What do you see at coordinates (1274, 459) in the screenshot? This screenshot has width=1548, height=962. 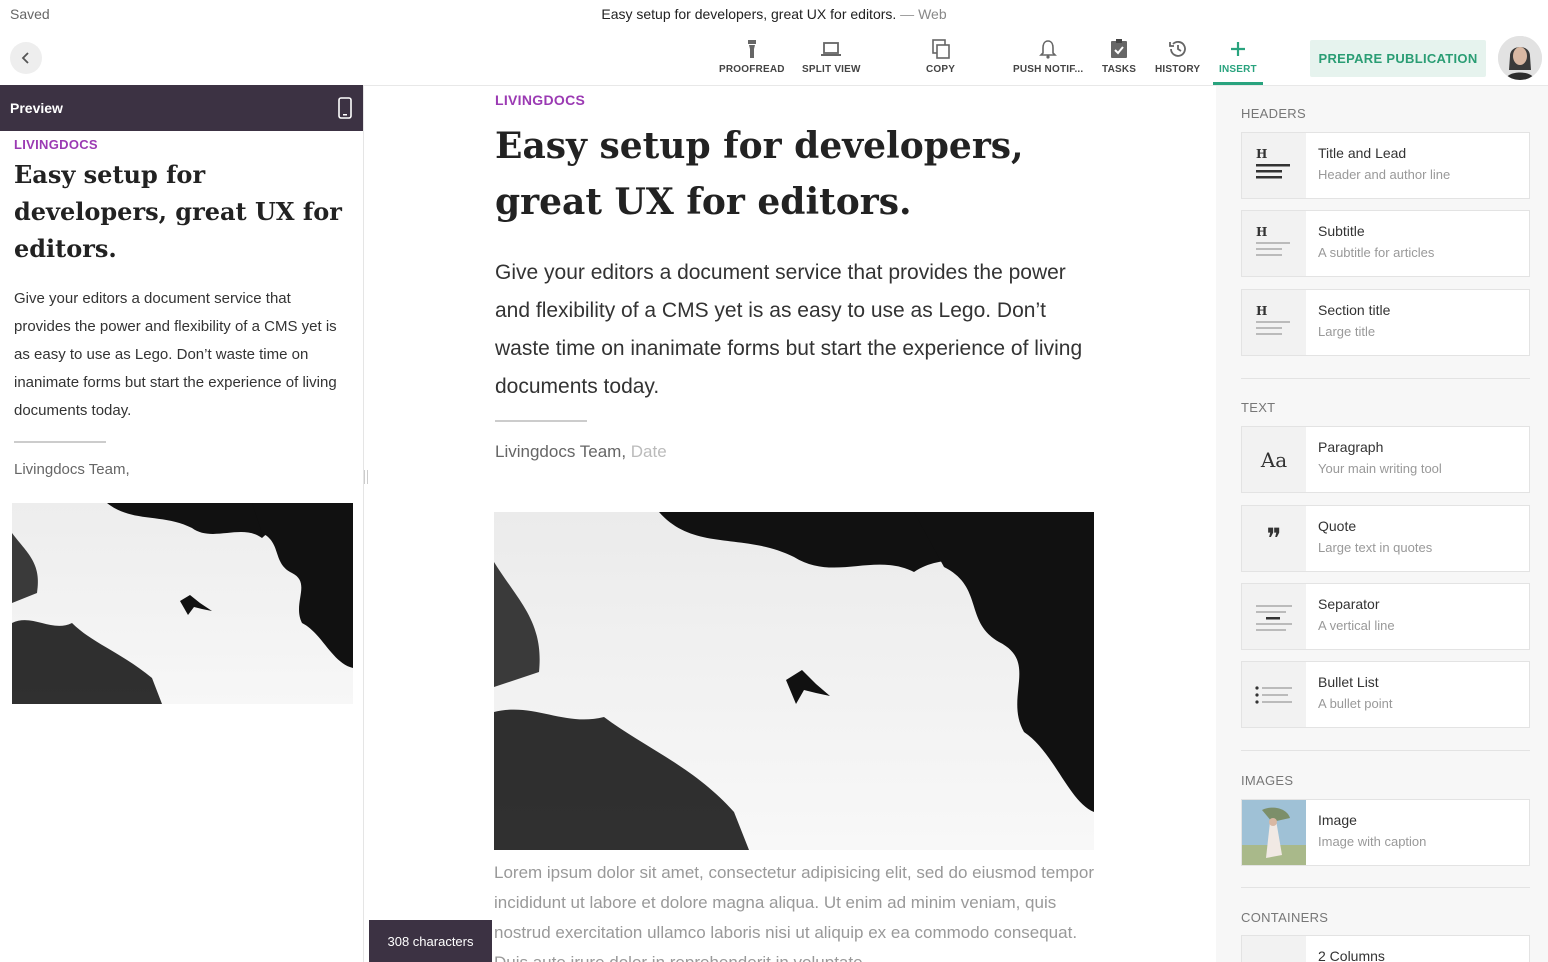 I see `paragraph-icon: Aa` at bounding box center [1274, 459].